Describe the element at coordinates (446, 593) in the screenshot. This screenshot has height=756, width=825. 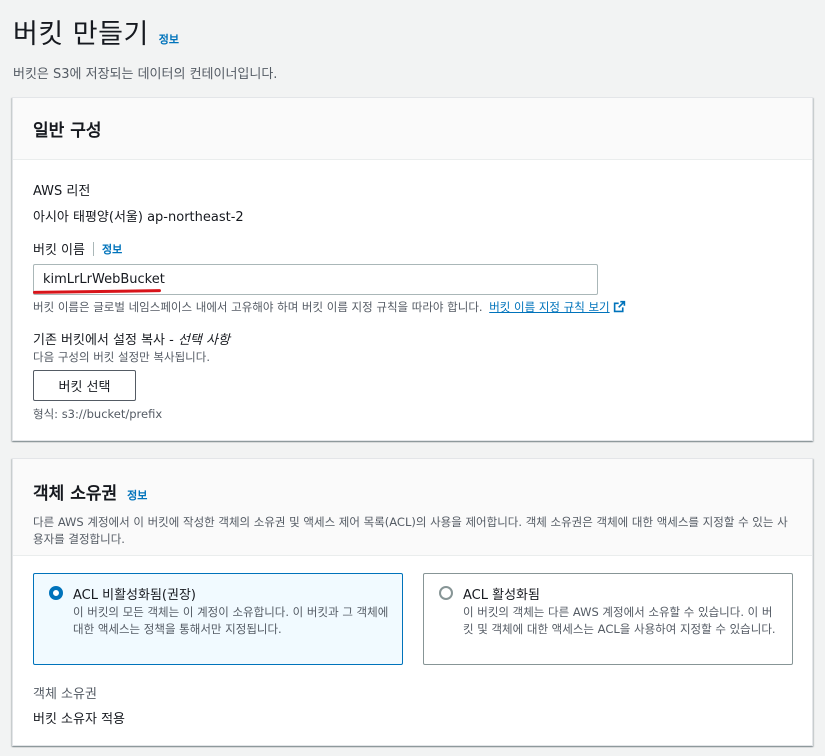
I see `radio-button-unselected` at that location.